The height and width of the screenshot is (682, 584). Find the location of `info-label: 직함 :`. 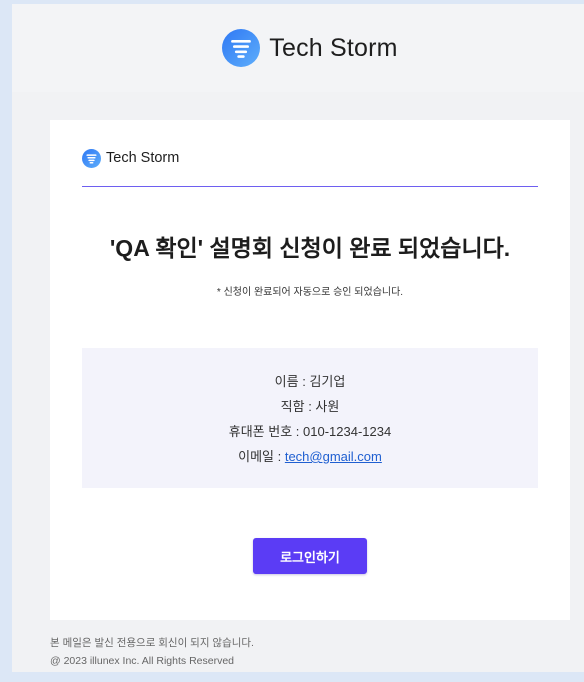

info-label: 직함 : is located at coordinates (298, 406).